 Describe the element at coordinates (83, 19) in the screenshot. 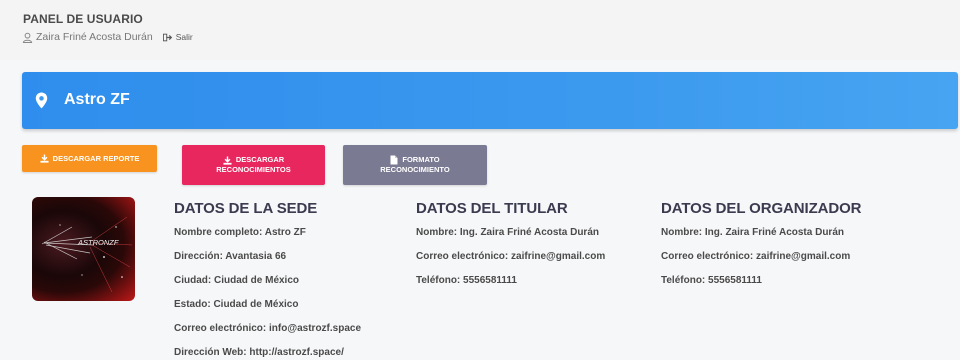

I see `panel-title: PANEL DE USUARIO` at that location.